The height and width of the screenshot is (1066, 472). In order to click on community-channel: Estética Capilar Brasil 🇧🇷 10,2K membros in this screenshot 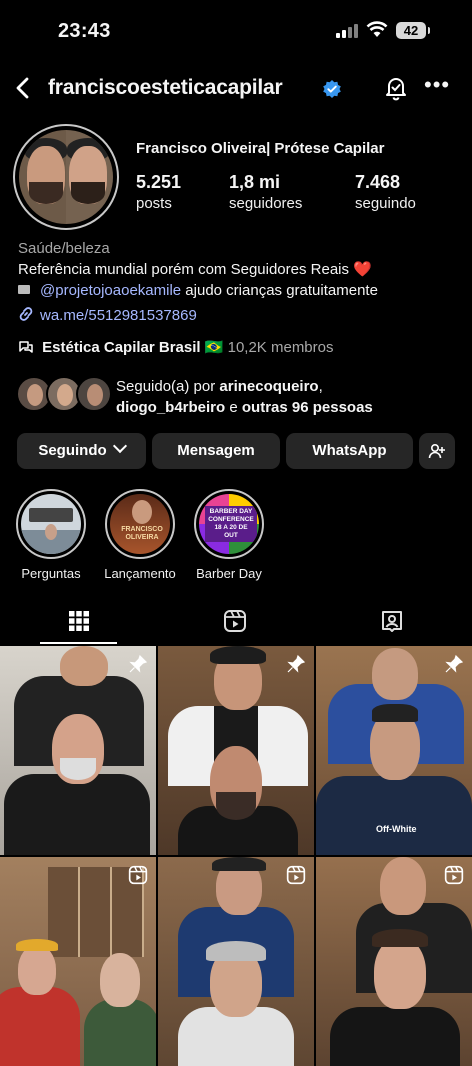, I will do `click(176, 347)`.